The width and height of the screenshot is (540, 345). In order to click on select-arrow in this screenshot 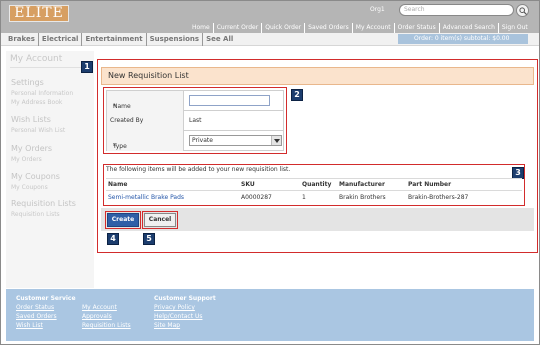, I will do `click(276, 140)`.